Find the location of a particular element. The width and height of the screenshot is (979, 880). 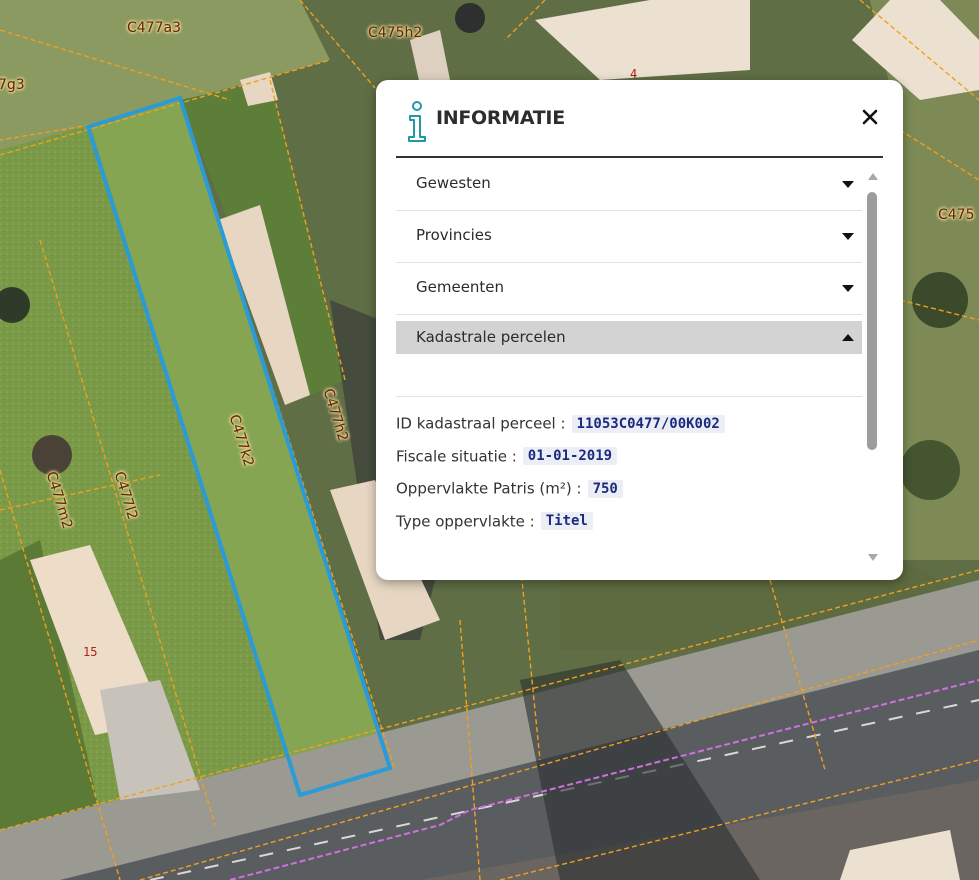

detail-value: 01-01-2019 is located at coordinates (570, 456).